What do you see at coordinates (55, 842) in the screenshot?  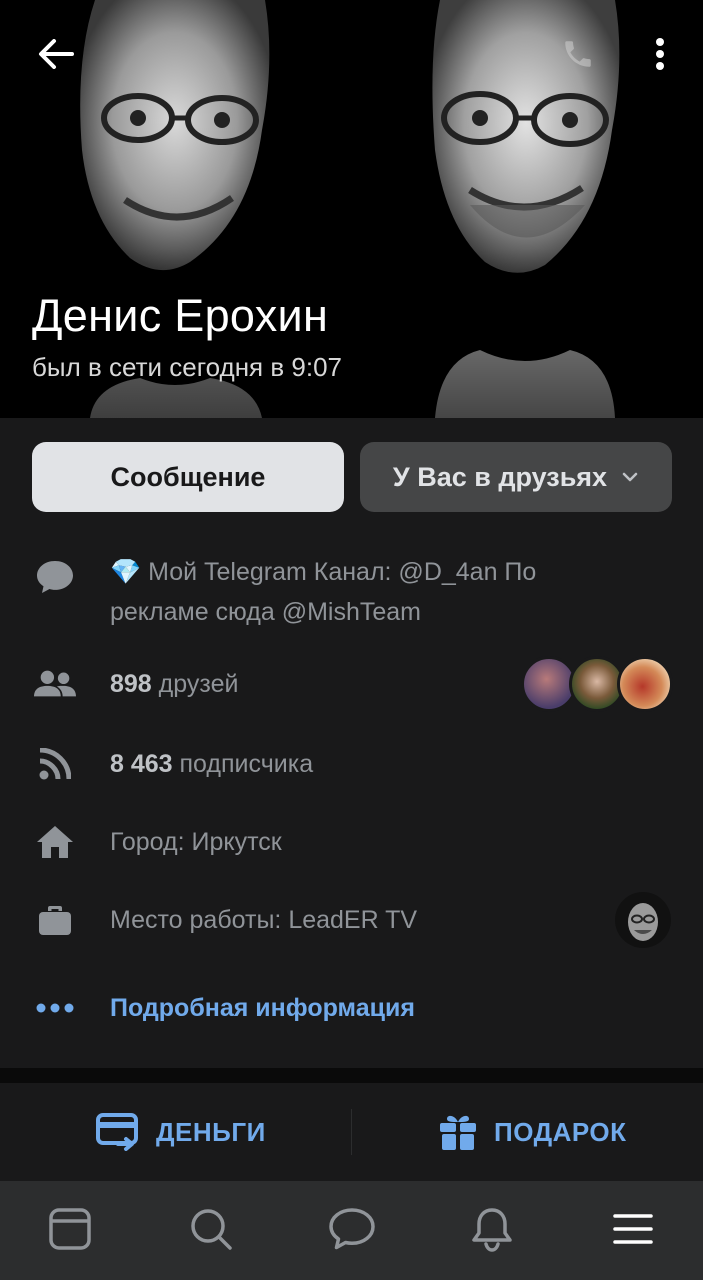 I see `home-icon` at bounding box center [55, 842].